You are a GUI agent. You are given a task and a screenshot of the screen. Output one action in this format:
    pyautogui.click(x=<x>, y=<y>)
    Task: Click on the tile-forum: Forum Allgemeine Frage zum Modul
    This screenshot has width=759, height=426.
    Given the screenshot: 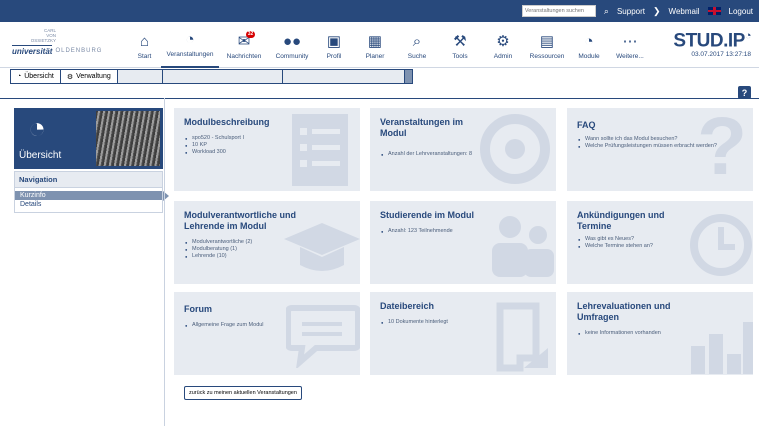 What is the action you would take?
    pyautogui.click(x=267, y=333)
    